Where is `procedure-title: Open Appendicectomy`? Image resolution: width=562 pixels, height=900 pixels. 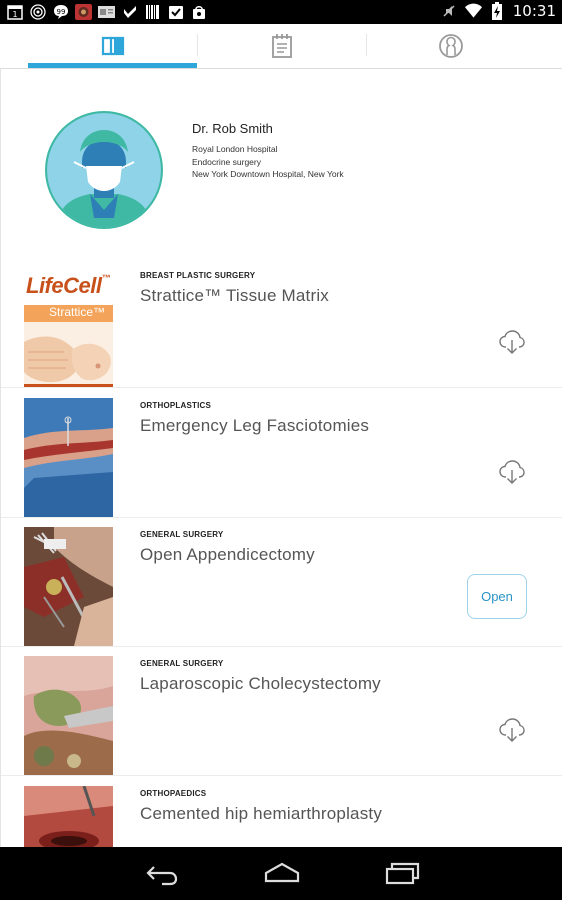
procedure-title: Open Appendicectomy is located at coordinates (227, 555).